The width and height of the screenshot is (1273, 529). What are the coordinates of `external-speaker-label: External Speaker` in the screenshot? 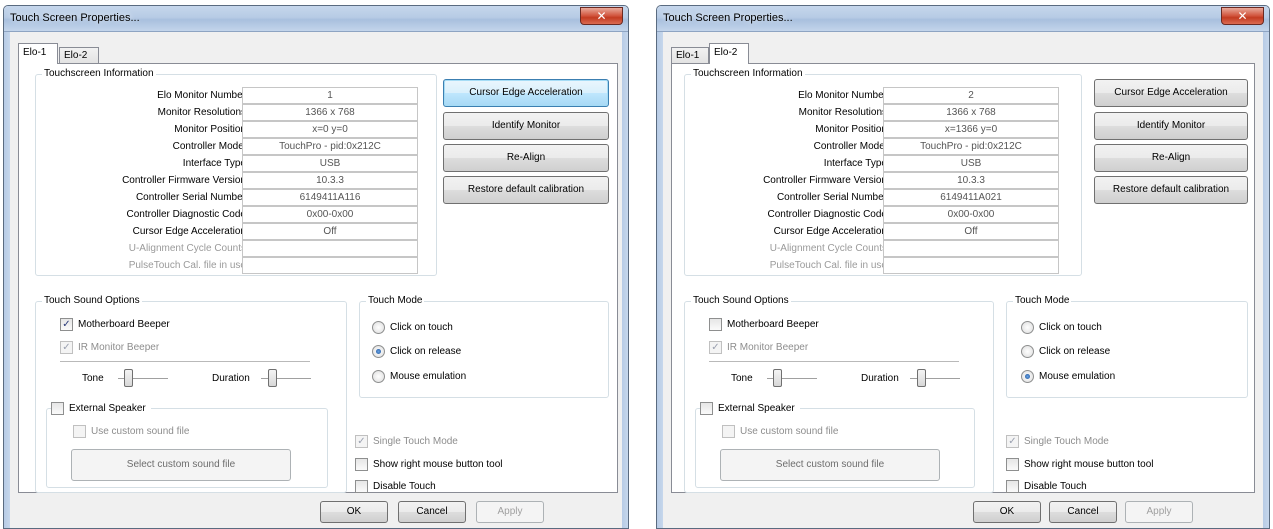 It's located at (756, 408).